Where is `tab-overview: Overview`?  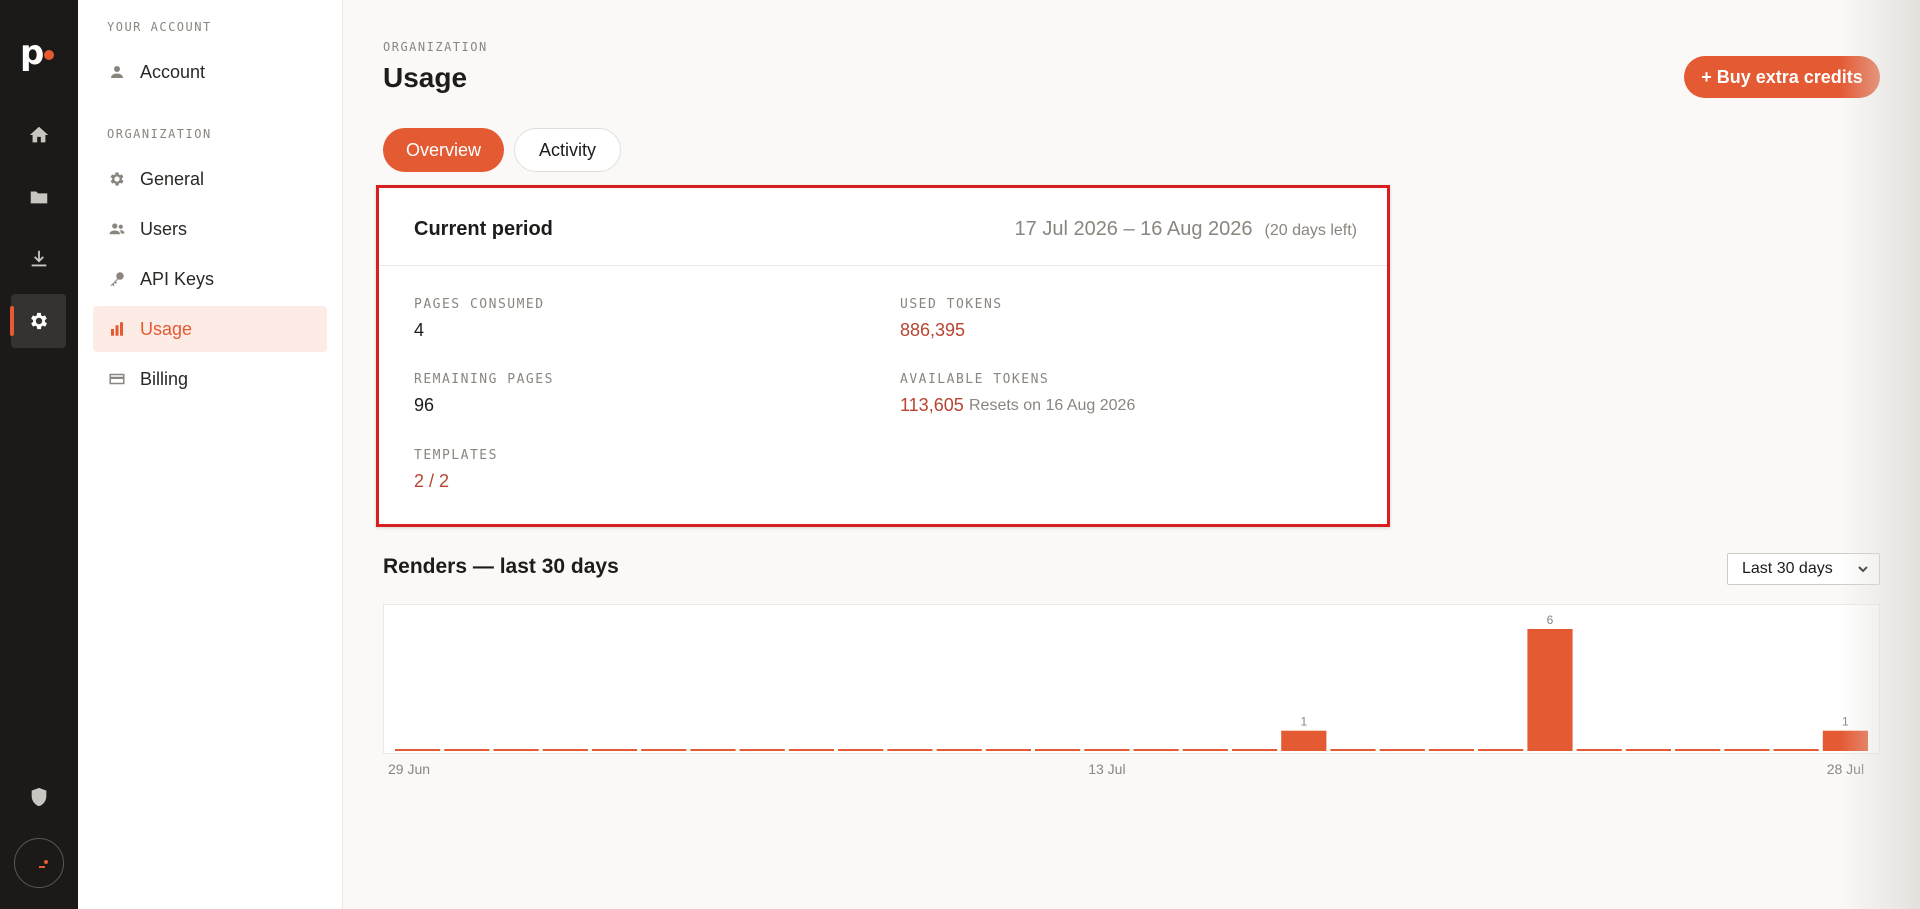 tab-overview: Overview is located at coordinates (443, 150).